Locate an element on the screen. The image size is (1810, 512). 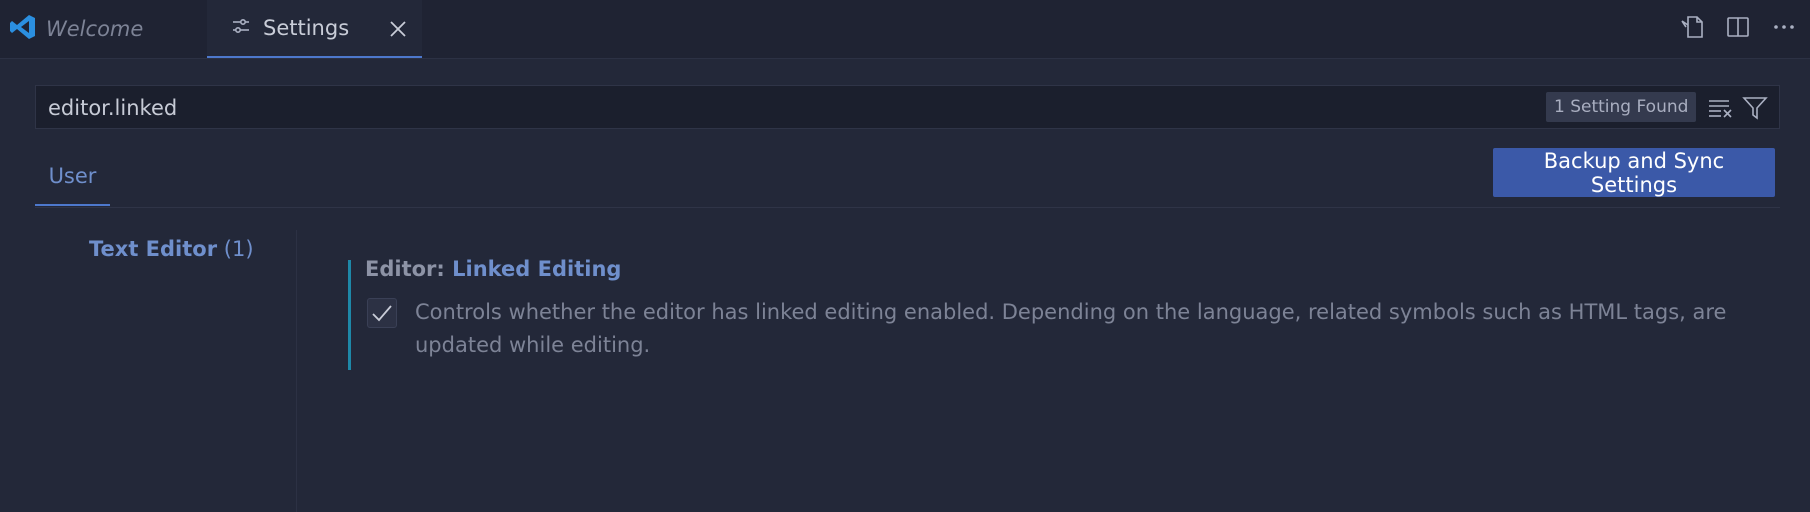
result-count-badge: 1 Setting Found is located at coordinates (1621, 107).